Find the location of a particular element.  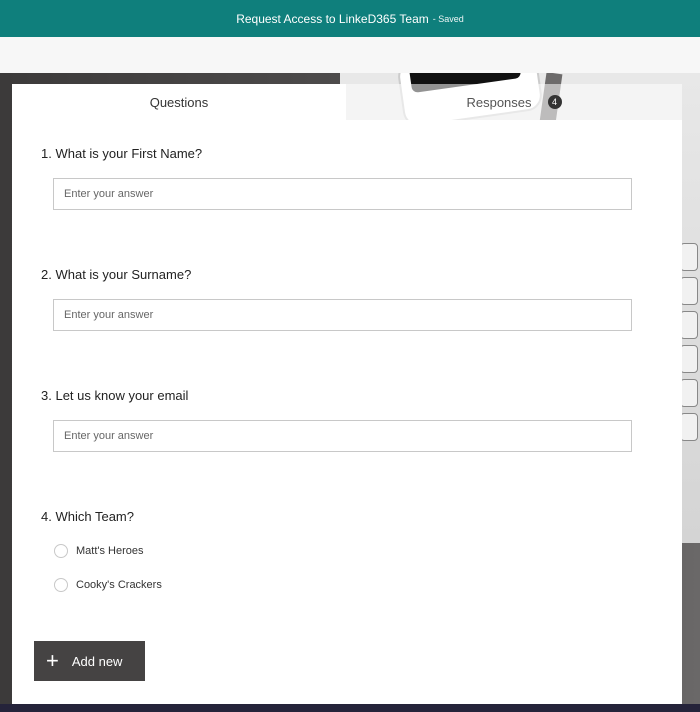

keyboard-image is located at coordinates (690, 353).